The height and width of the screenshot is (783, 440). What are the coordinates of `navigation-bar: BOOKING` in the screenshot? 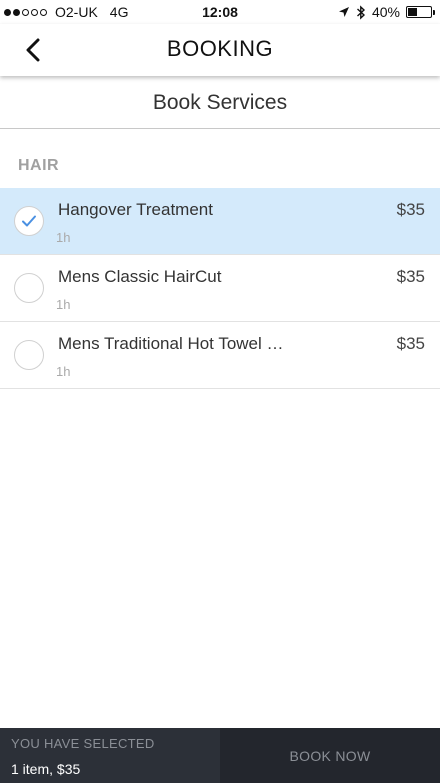 It's located at (220, 50).